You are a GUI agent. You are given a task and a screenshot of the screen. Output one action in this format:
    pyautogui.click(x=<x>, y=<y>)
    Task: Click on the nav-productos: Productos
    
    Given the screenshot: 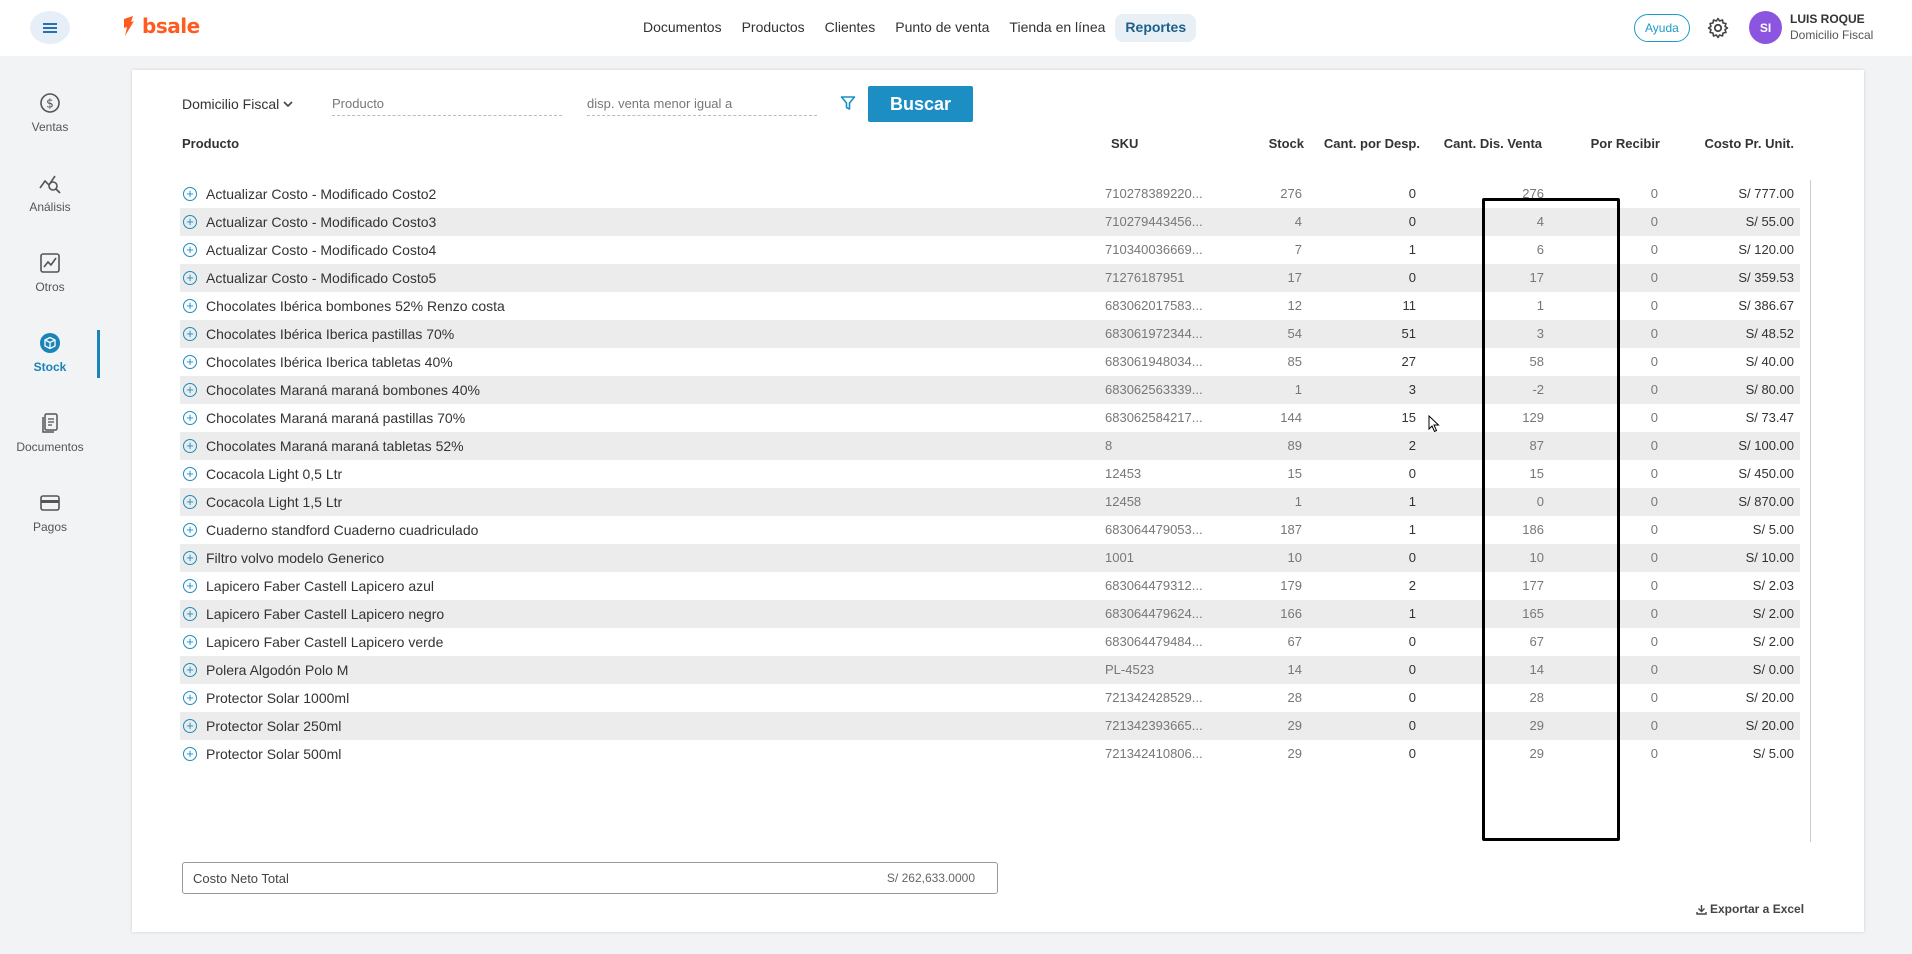 What is the action you would take?
    pyautogui.click(x=773, y=28)
    